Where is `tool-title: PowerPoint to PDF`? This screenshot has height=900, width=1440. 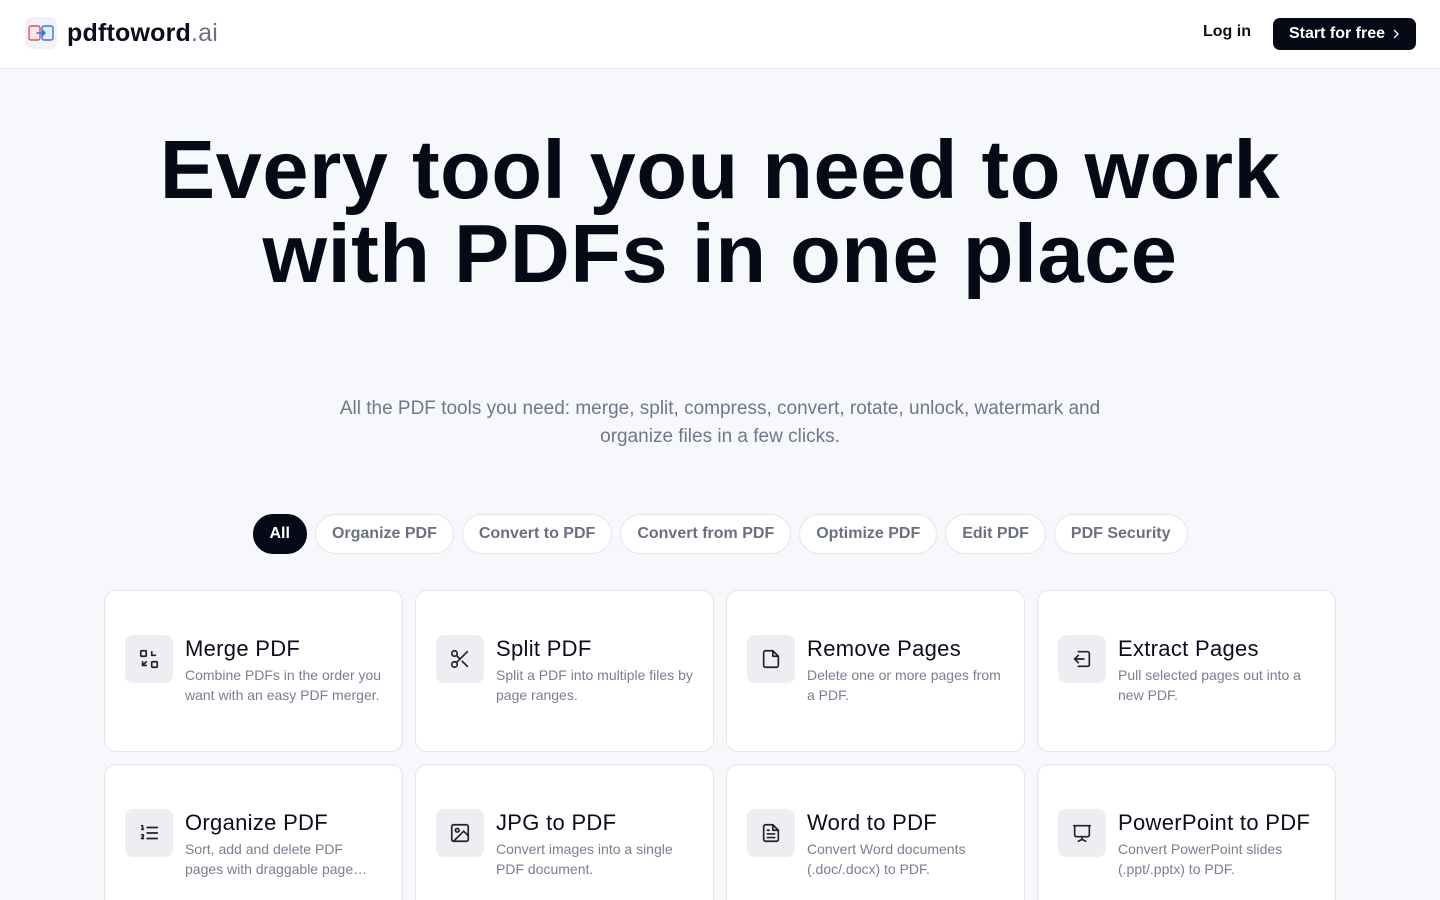 tool-title: PowerPoint to PDF is located at coordinates (1214, 822).